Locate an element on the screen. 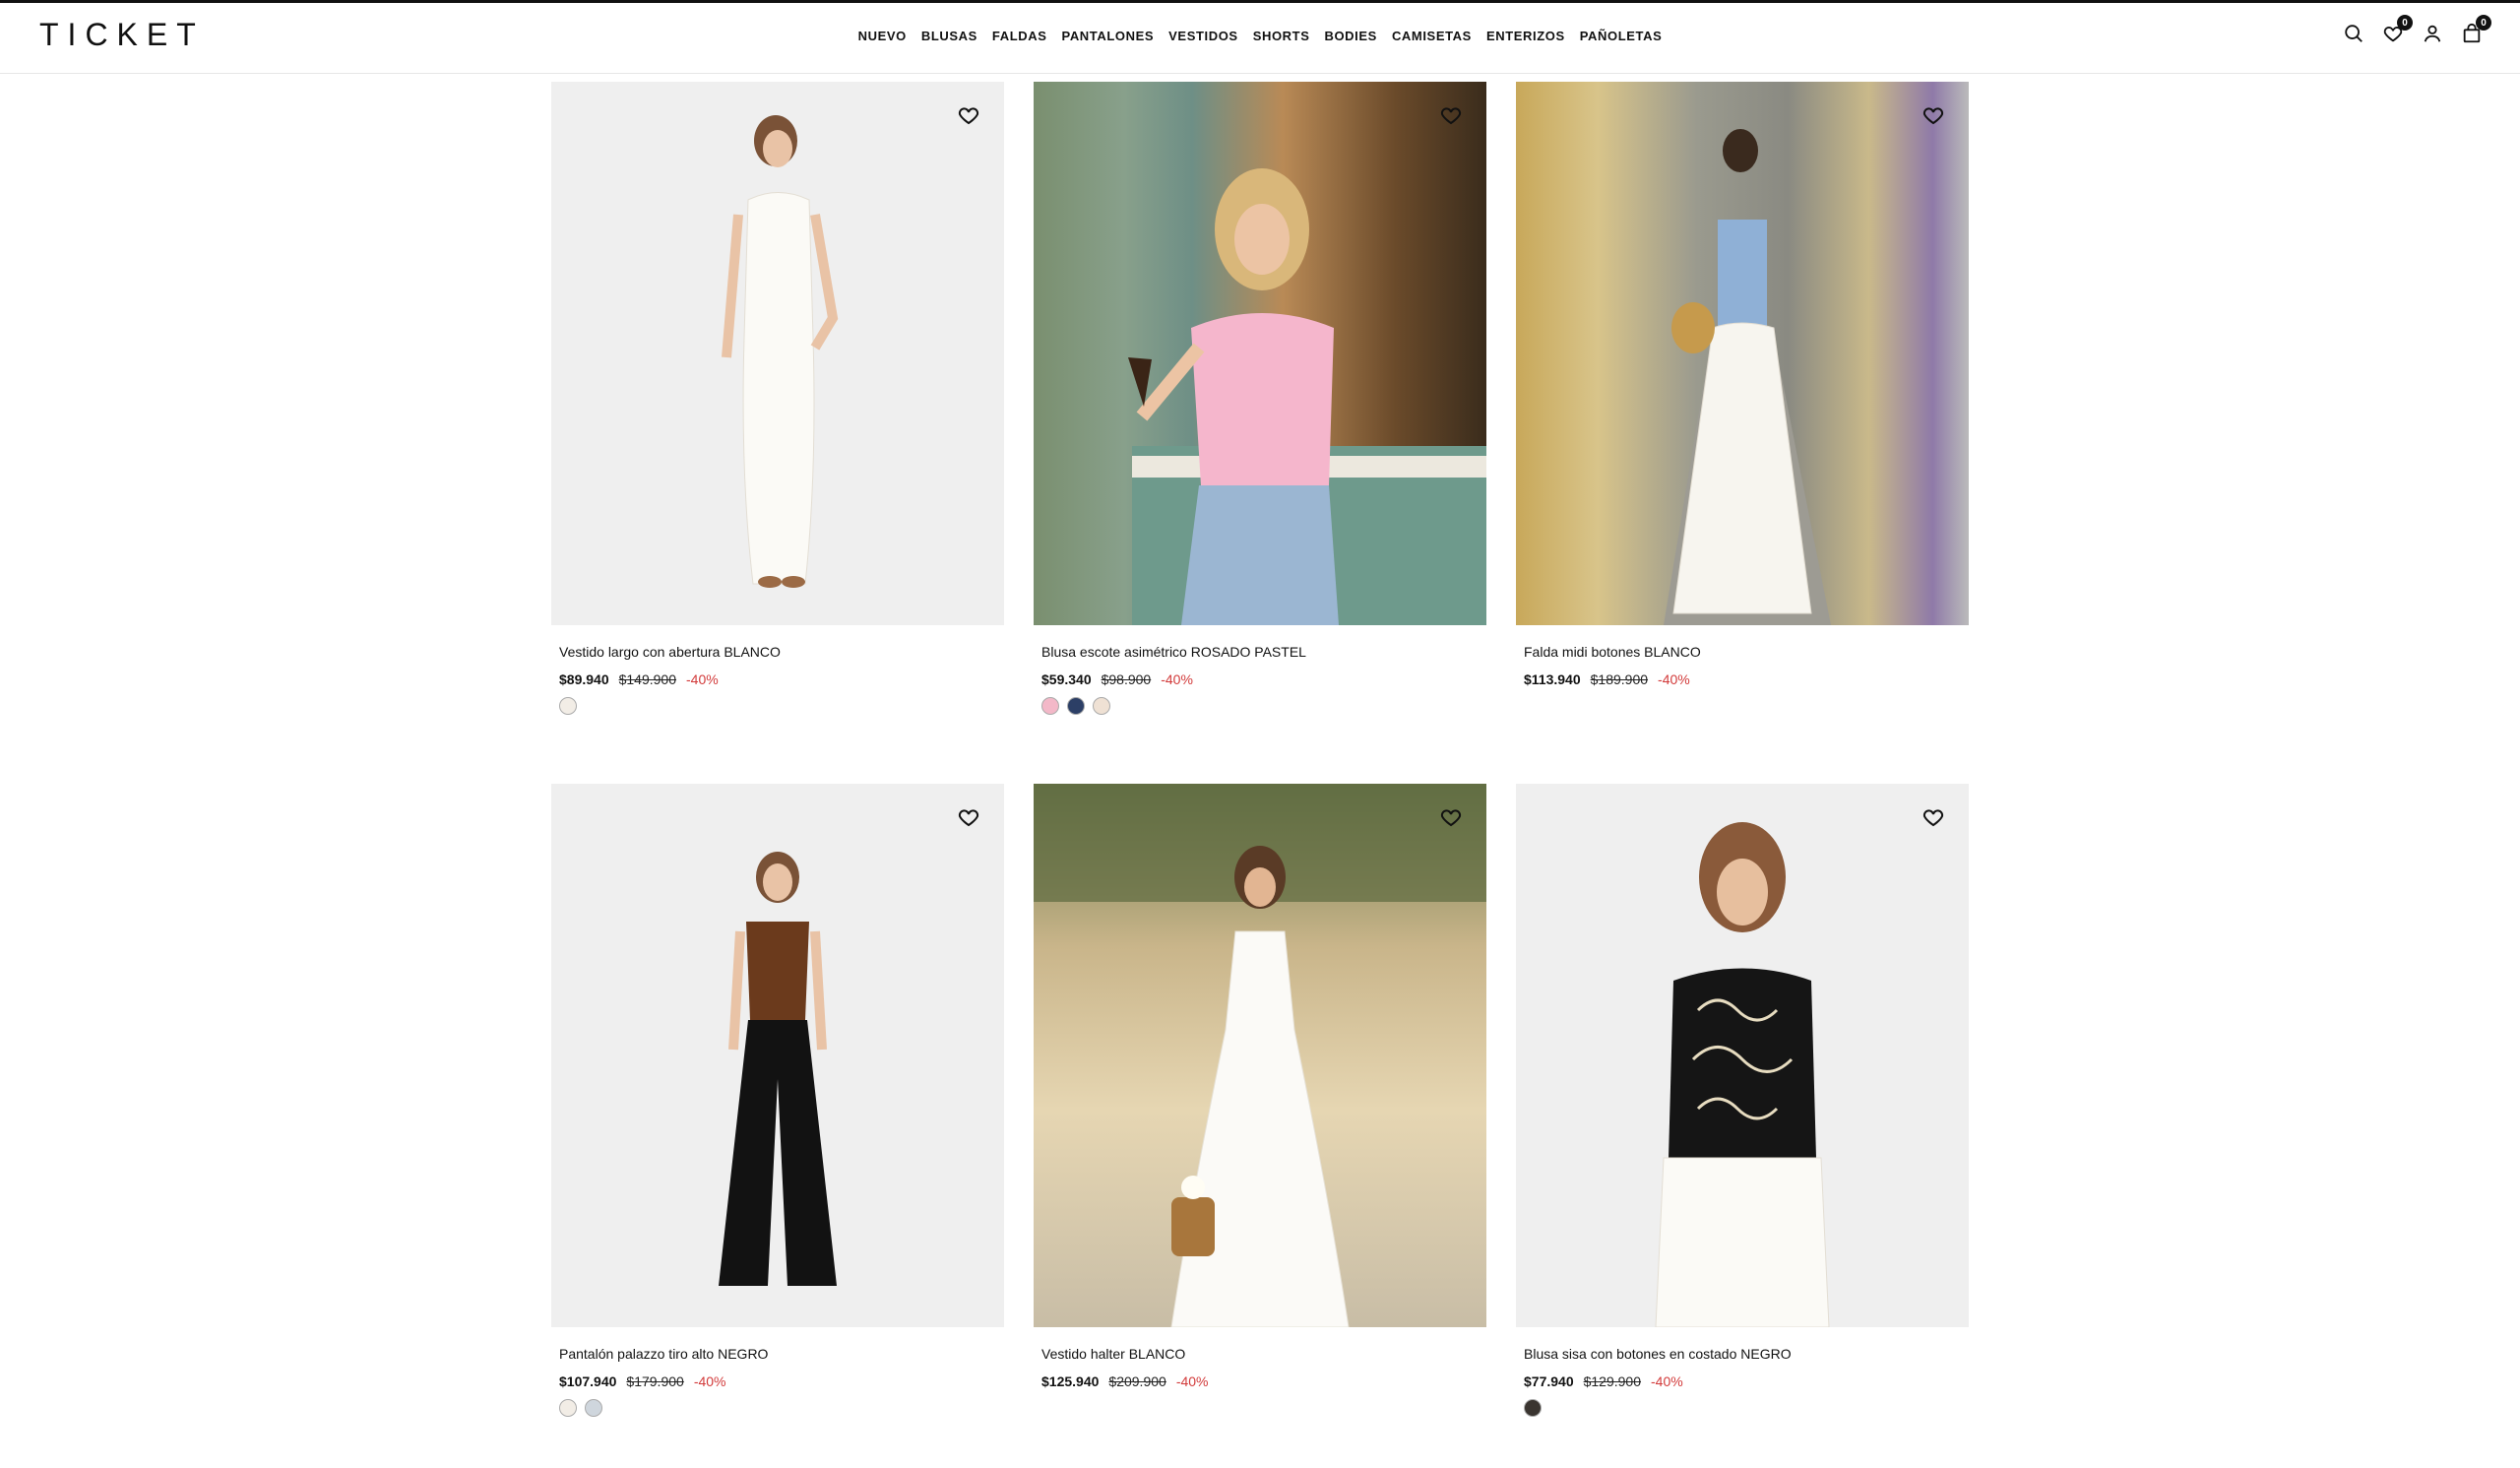 This screenshot has height=1468, width=2520. sale-price: $59.340 is located at coordinates (1066, 679).